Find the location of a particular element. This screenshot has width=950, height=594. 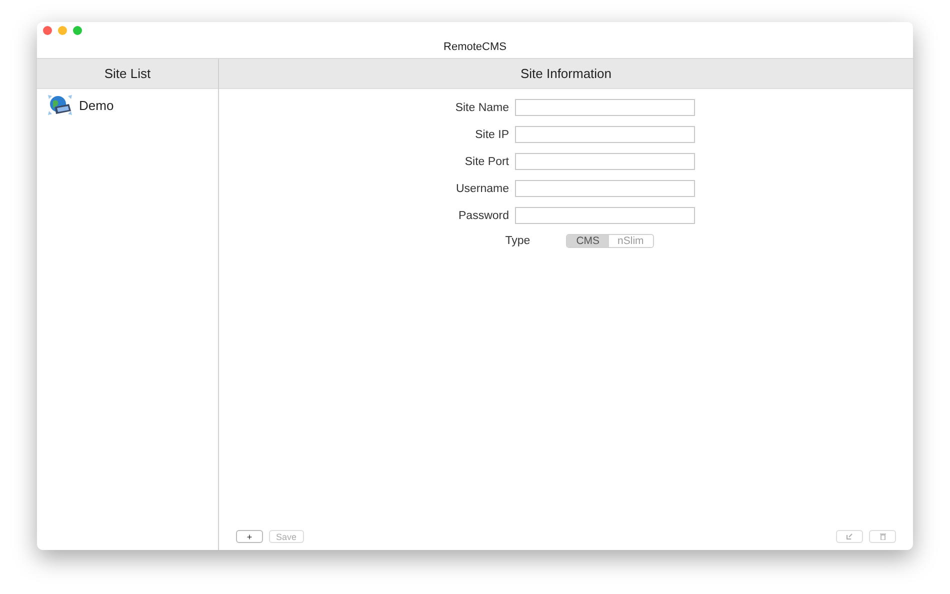

zoom-button is located at coordinates (77, 30).